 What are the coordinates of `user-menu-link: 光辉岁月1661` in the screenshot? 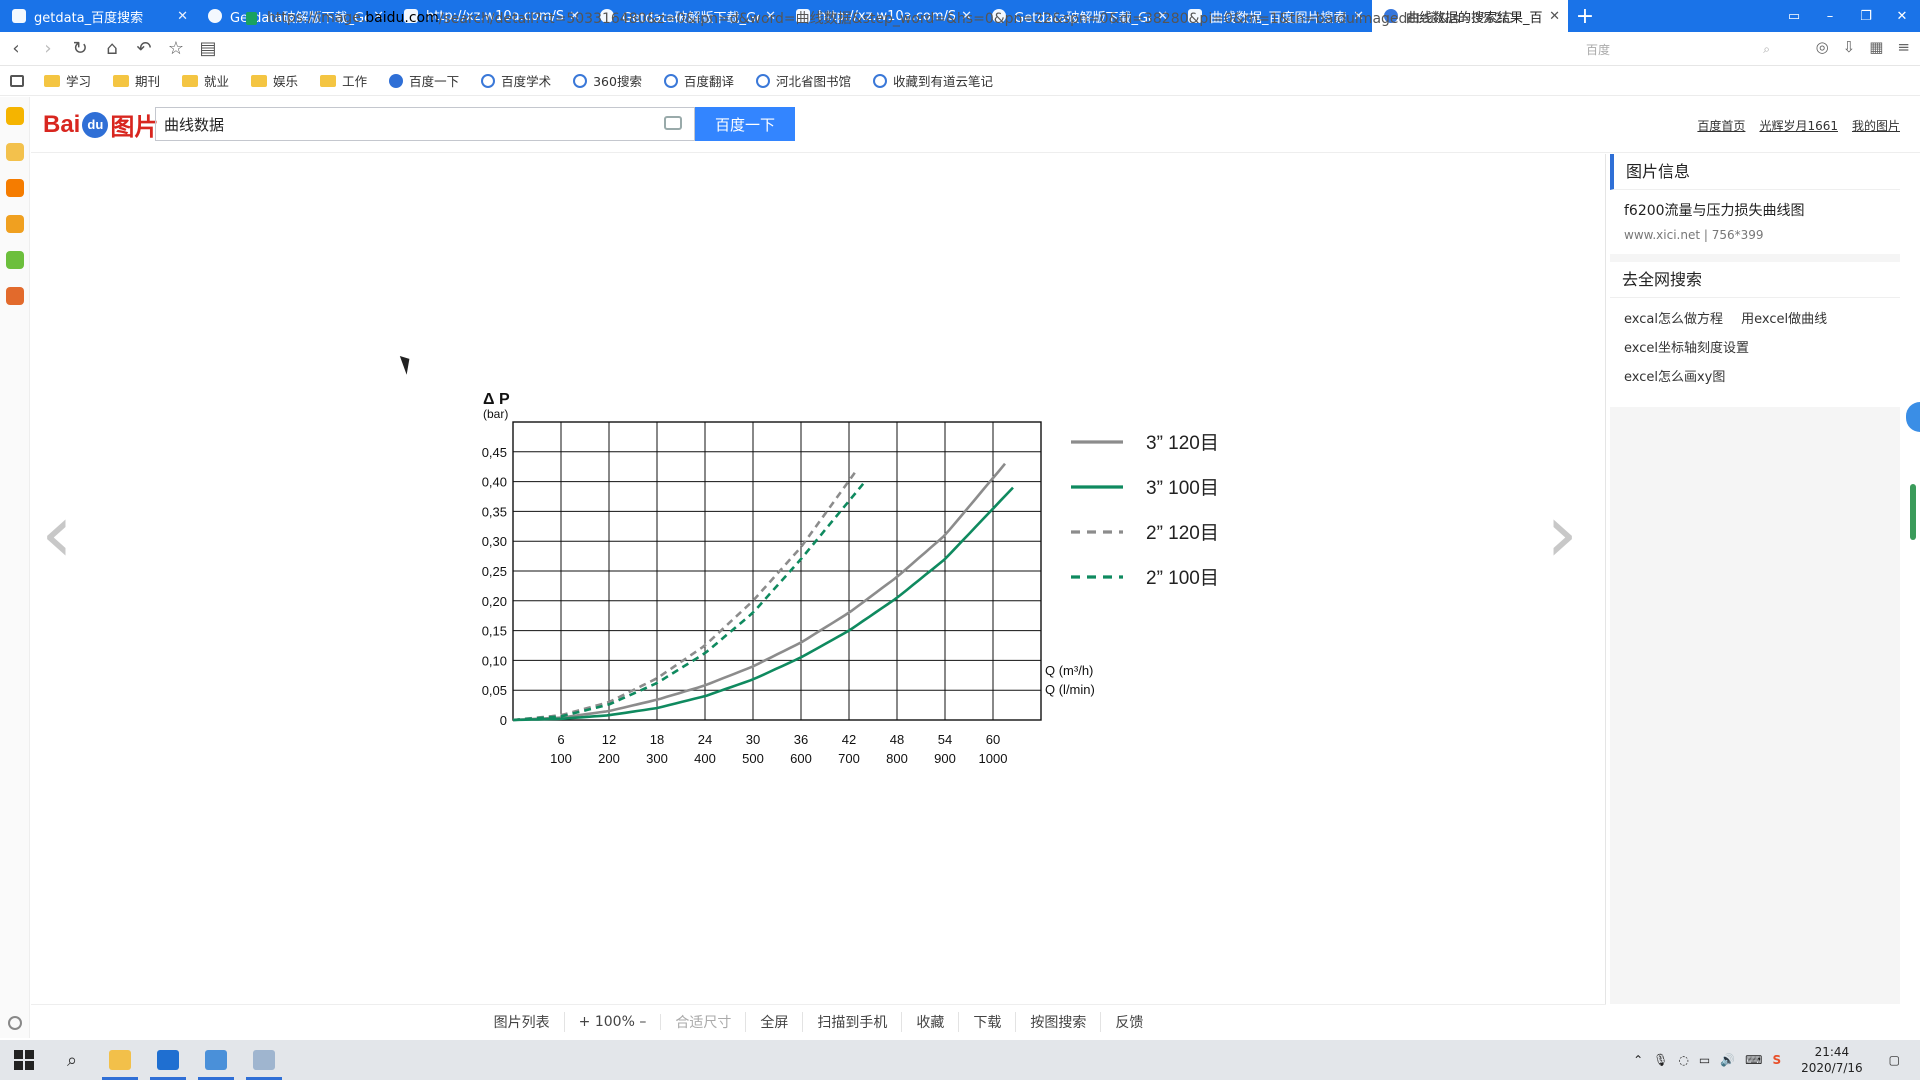 It's located at (1798, 125).